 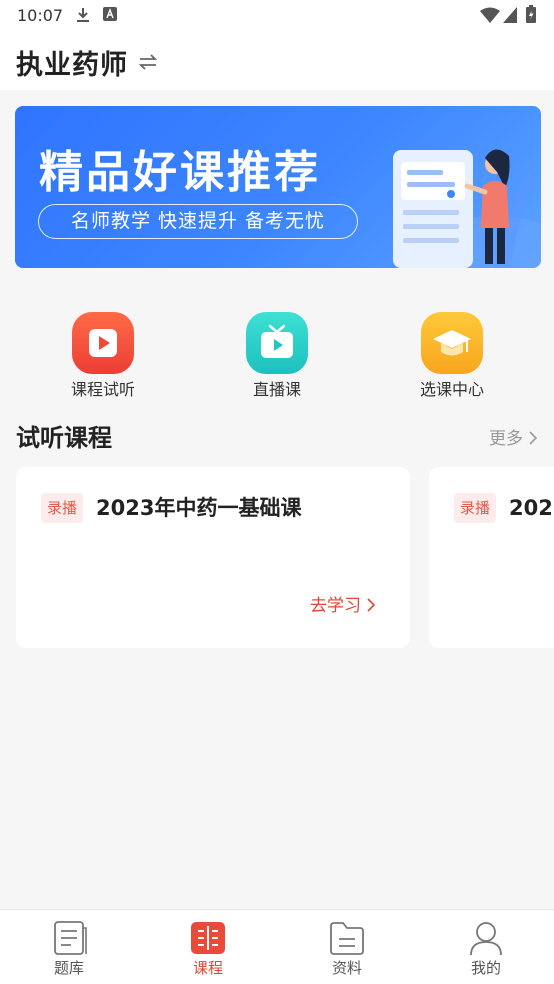 What do you see at coordinates (198, 221) in the screenshot?
I see `banner-subtitle: 名师教学 快速提升 备考无忧` at bounding box center [198, 221].